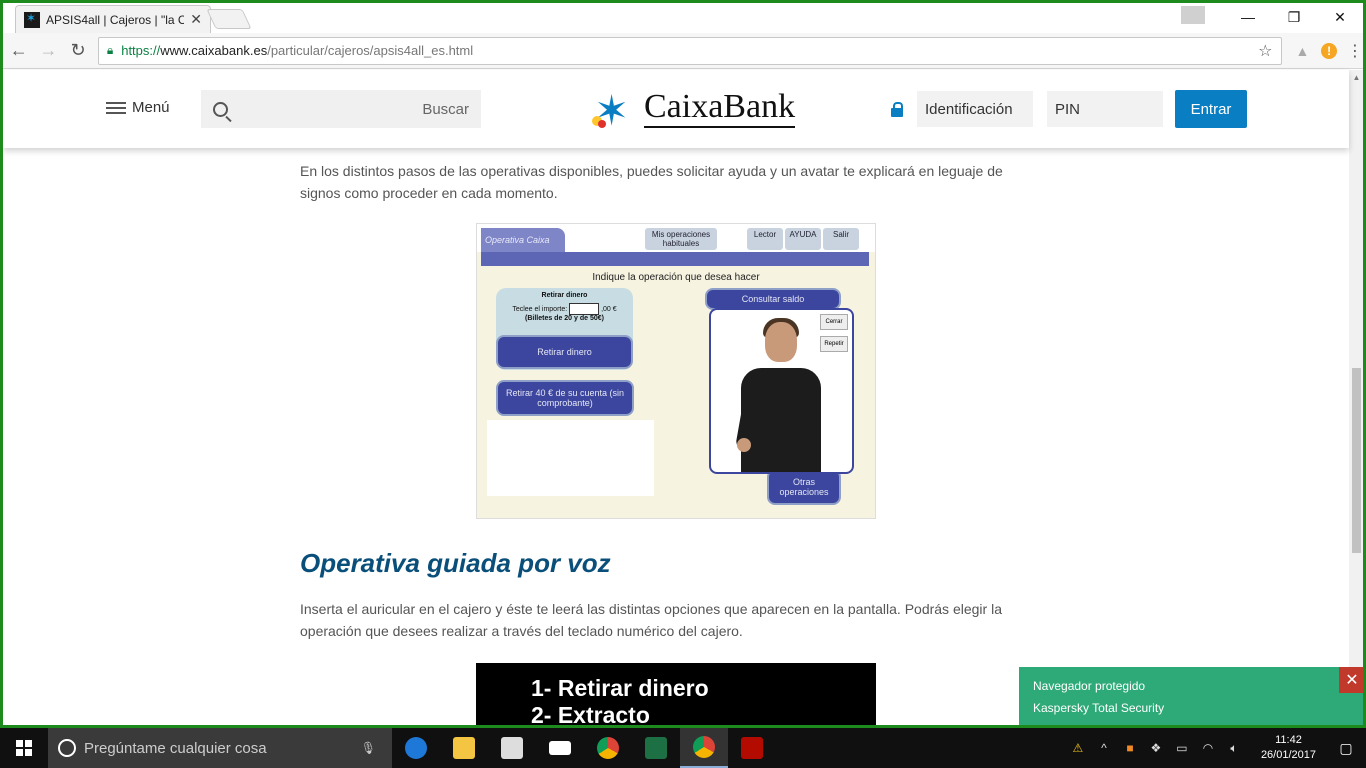  I want to click on scrollbar-thumb, so click(1356, 460).